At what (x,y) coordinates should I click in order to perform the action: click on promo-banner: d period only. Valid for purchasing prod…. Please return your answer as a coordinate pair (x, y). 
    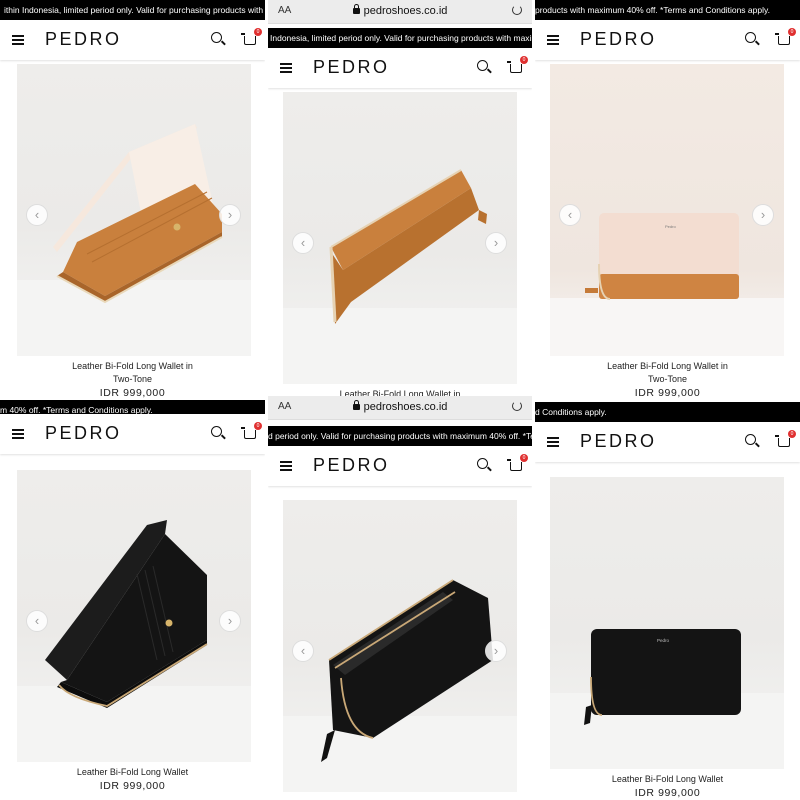
    Looking at the image, I should click on (400, 436).